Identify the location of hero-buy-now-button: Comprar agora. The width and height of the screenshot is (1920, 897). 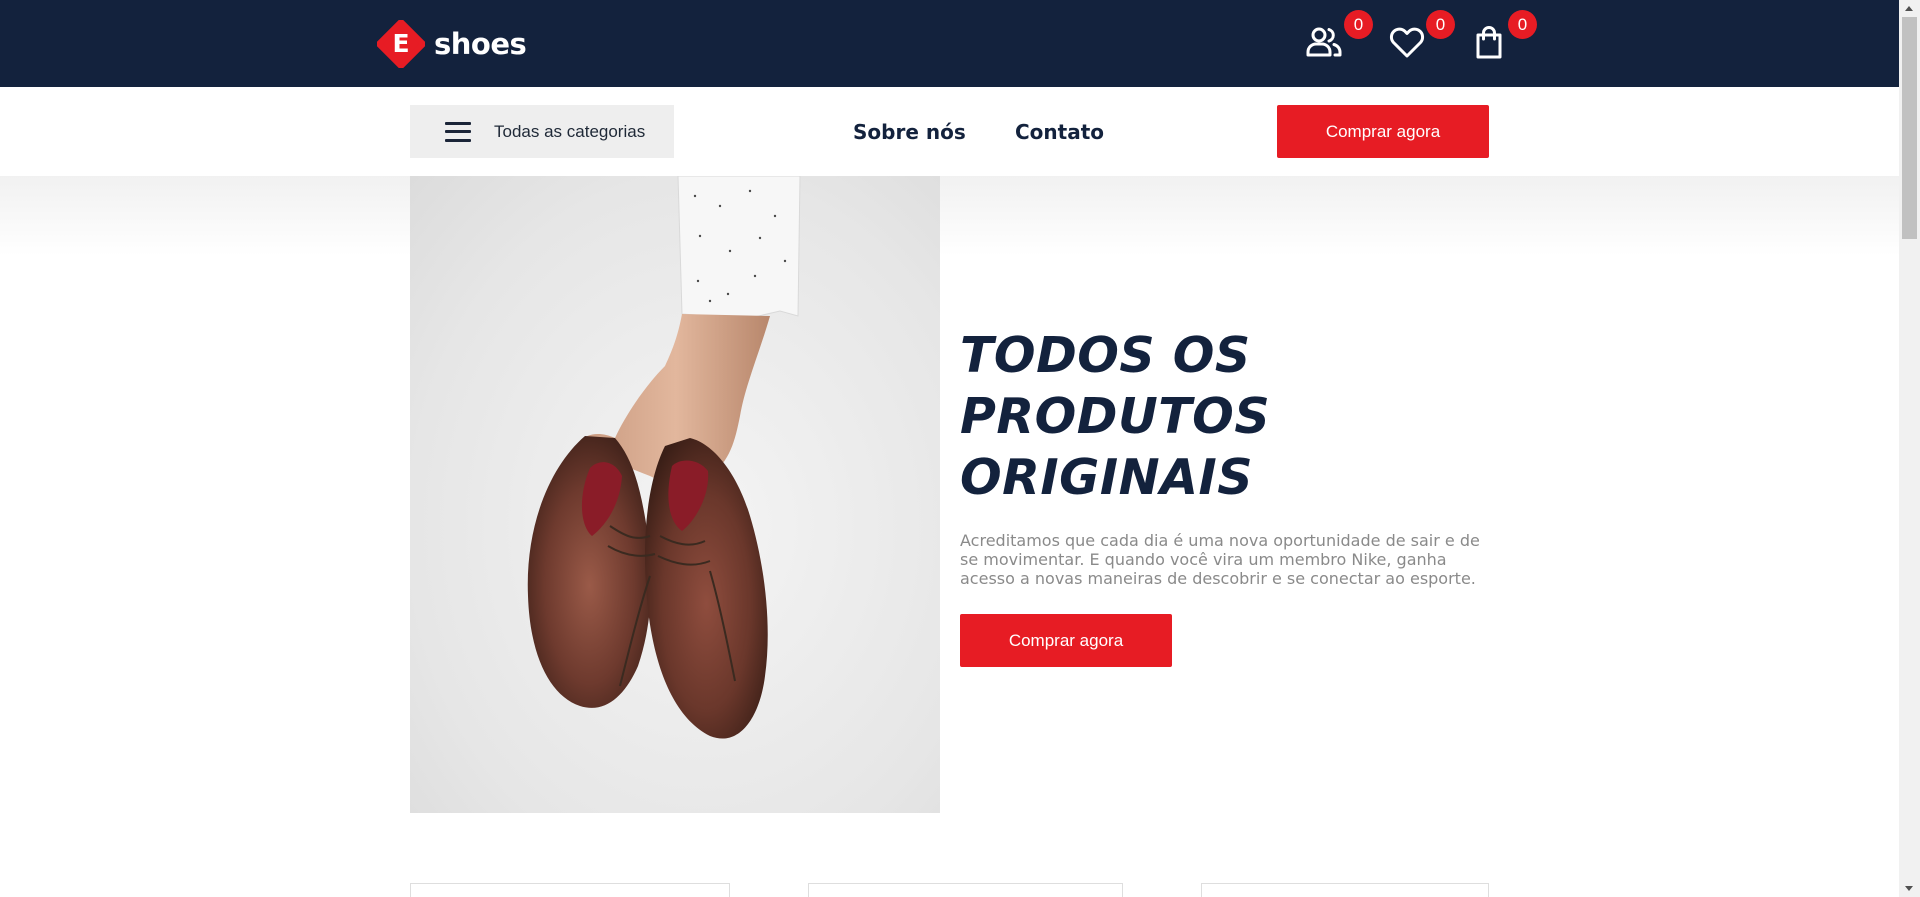
(1066, 640).